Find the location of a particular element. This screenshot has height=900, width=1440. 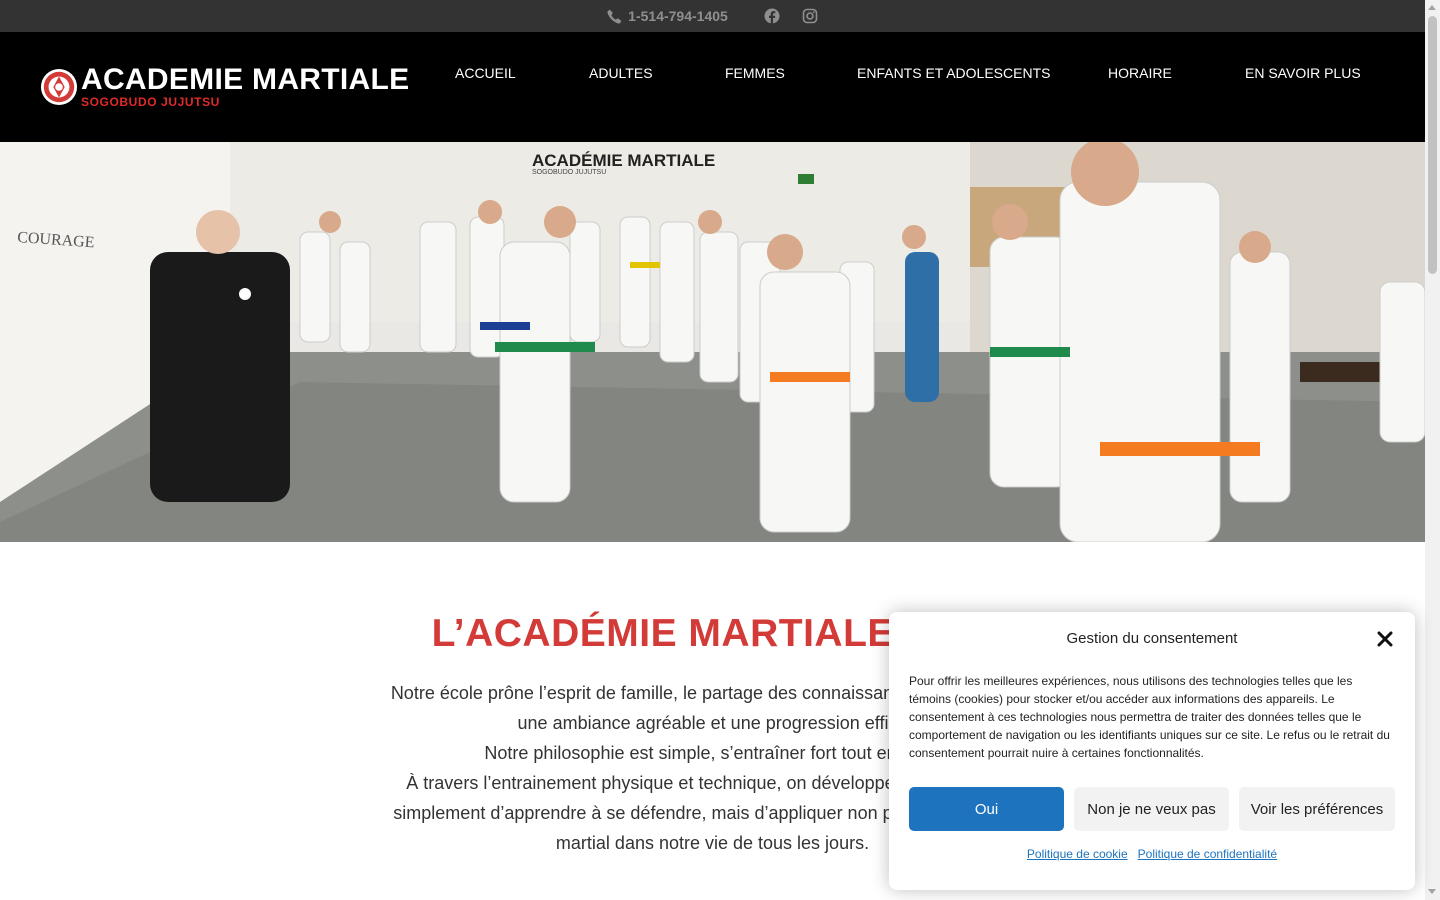

accept-button: Oui is located at coordinates (986, 809).